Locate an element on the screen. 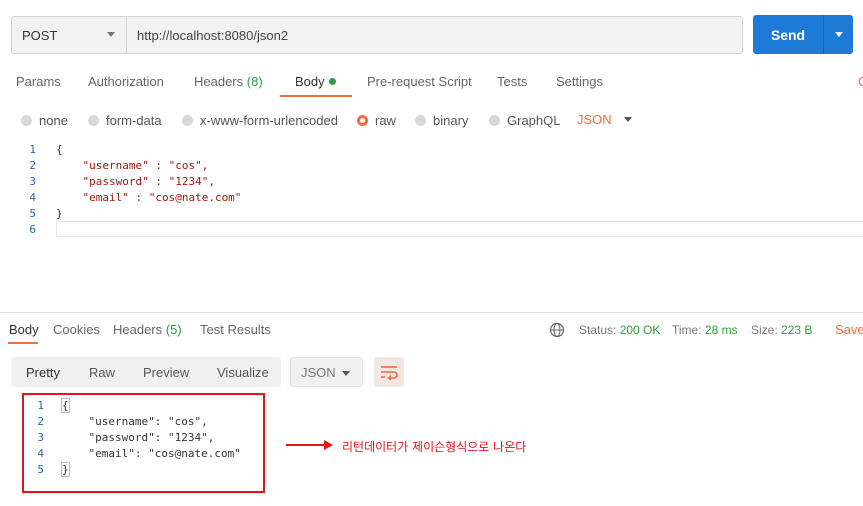 The width and height of the screenshot is (863, 506). tab-params: Params is located at coordinates (38, 83).